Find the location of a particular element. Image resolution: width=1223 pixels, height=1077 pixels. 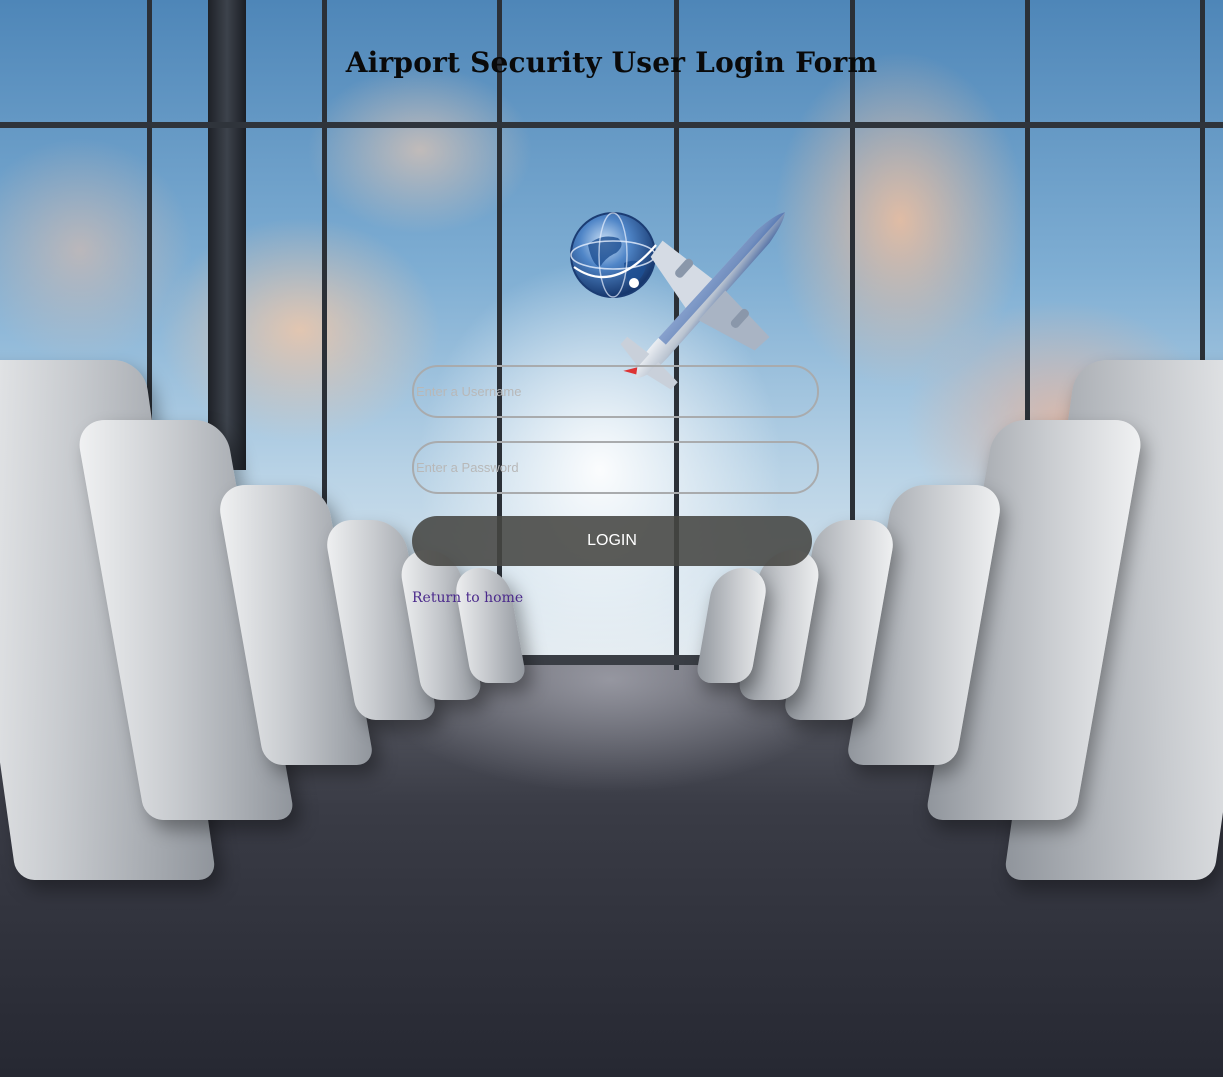

page-title: Airport Security User Login Form is located at coordinates (611, 62).